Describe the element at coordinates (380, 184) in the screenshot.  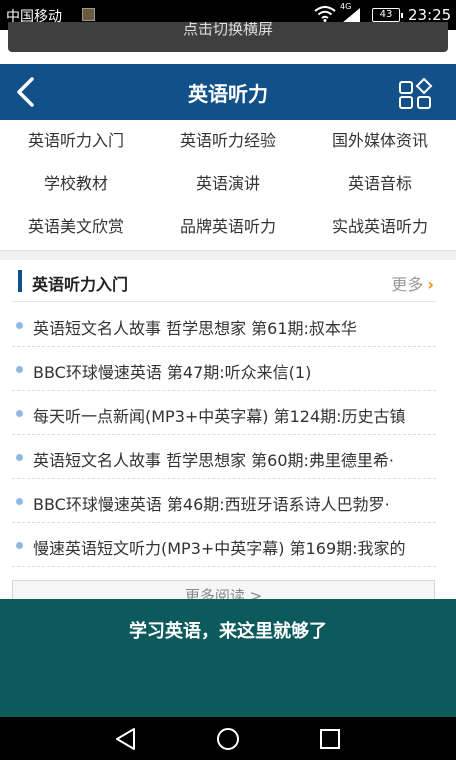
I see `category-item: 英语音标` at that location.